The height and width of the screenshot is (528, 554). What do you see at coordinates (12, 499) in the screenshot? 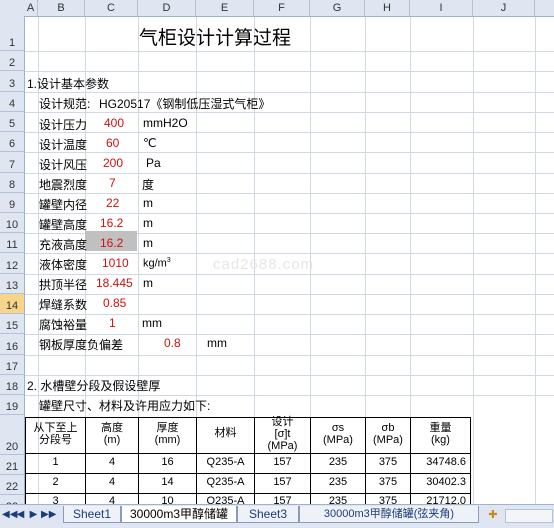
I see `row-header: 23` at bounding box center [12, 499].